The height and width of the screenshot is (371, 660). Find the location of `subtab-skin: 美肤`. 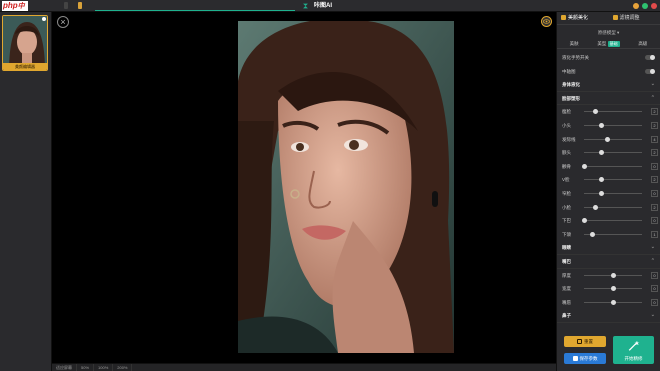

subtab-skin: 美肤 is located at coordinates (574, 43).